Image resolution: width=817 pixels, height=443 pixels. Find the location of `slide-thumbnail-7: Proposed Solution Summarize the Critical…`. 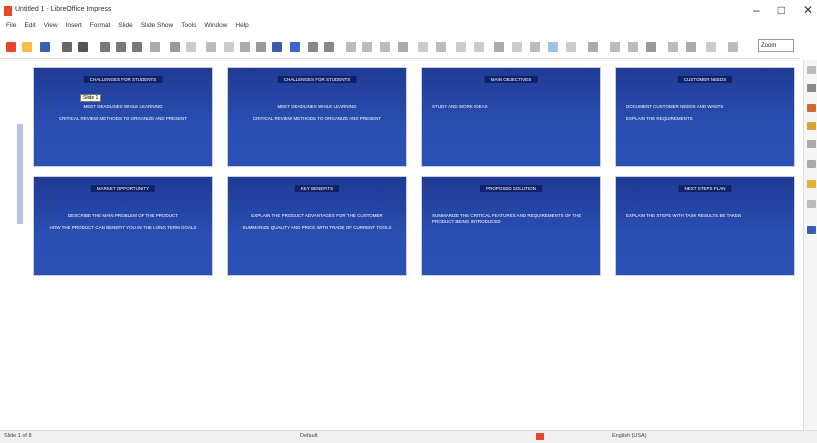

slide-thumbnail-7: Proposed Solution Summarize the Critical… is located at coordinates (511, 226).